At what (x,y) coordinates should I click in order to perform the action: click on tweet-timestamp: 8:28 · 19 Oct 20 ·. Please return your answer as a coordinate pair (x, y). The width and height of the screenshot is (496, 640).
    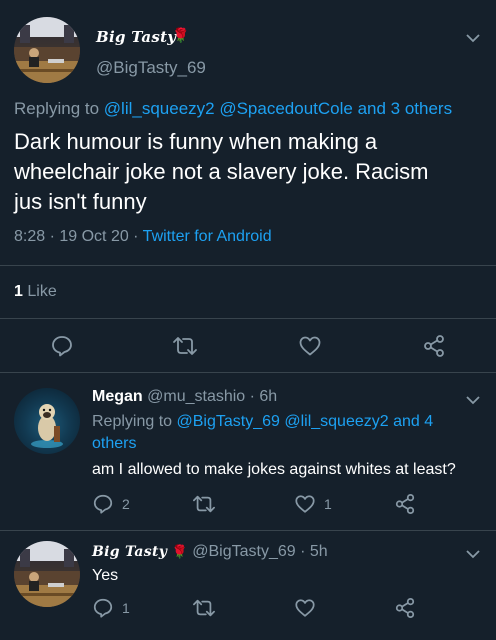
    Looking at the image, I should click on (76, 236).